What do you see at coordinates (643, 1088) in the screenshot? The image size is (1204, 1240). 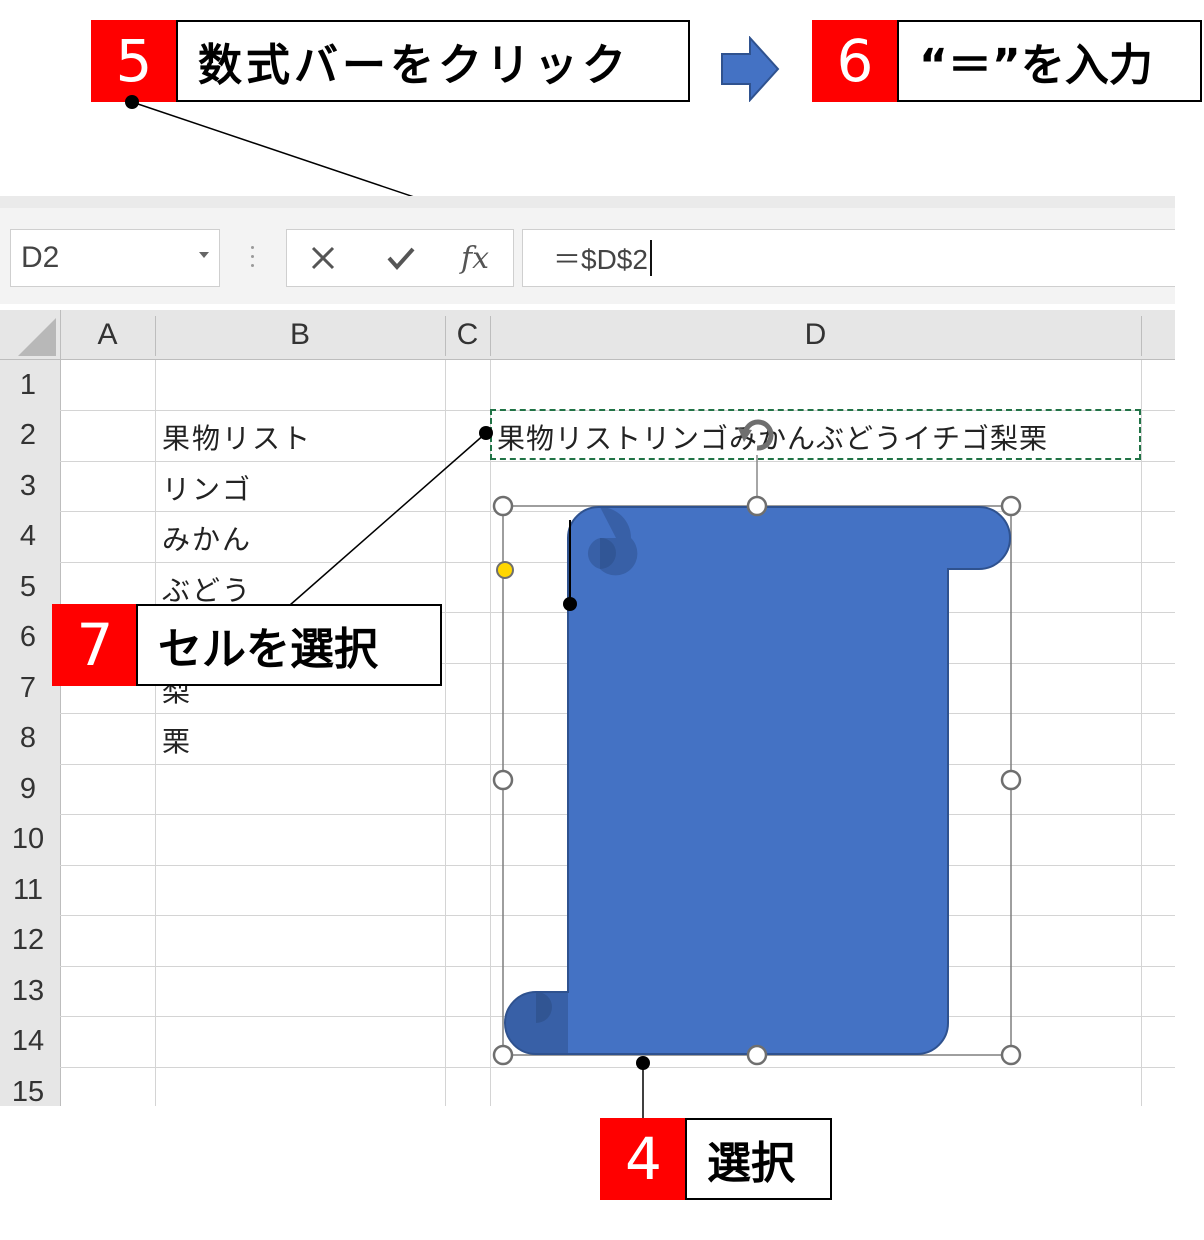 I see `step-4-leader-line` at bounding box center [643, 1088].